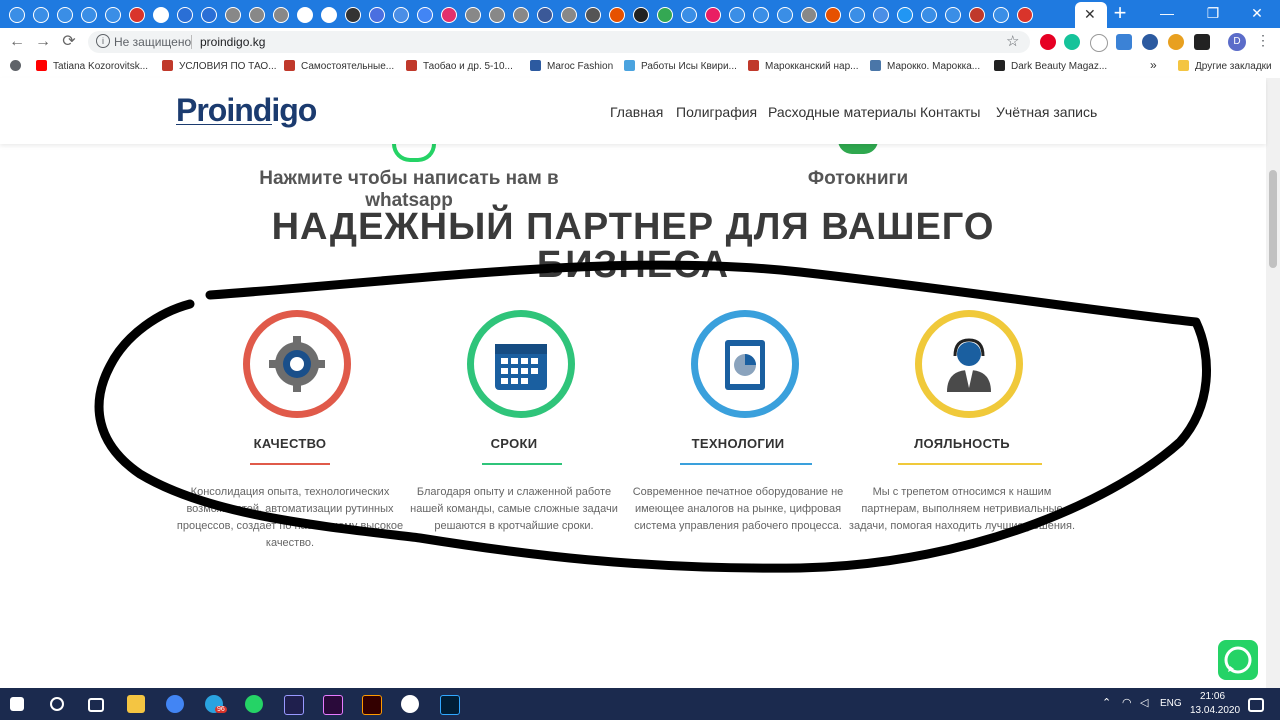  Describe the element at coordinates (571, 66) in the screenshot. I see `bookmark-item: Maroc Fashion` at that location.